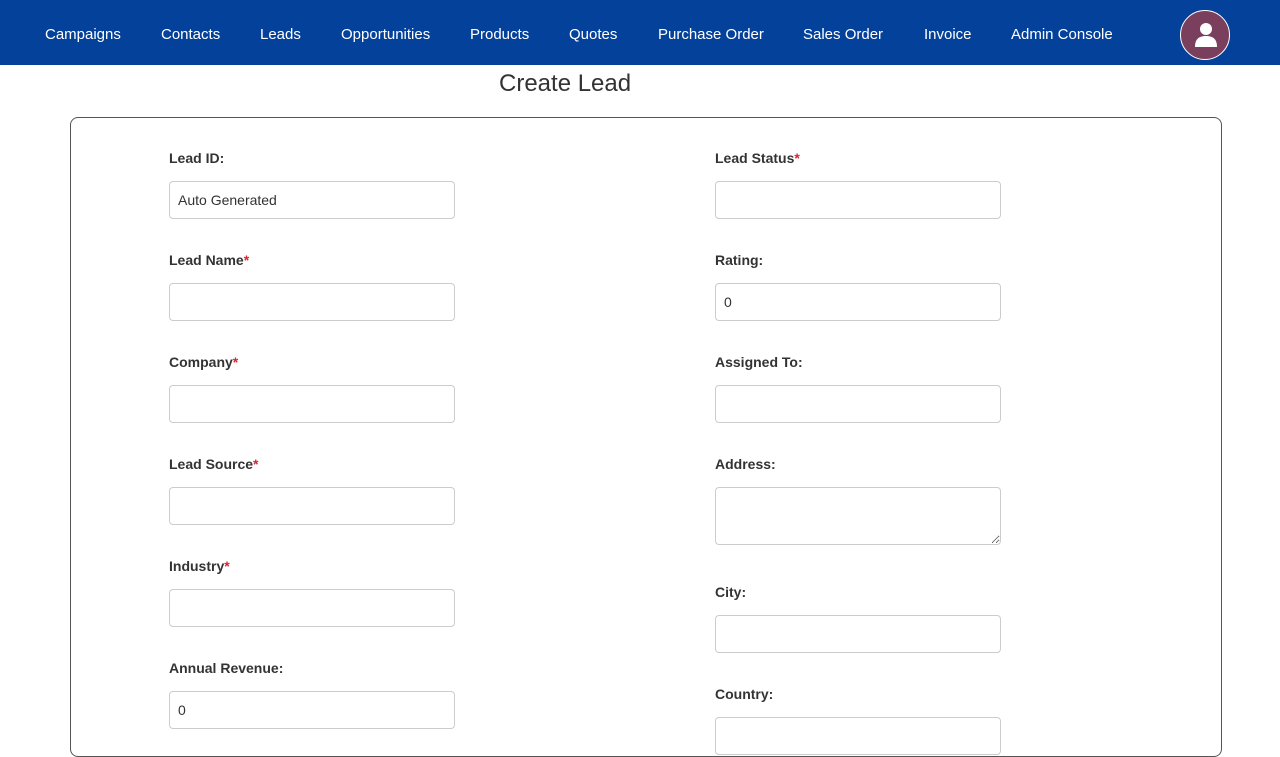  What do you see at coordinates (209, 260) in the screenshot?
I see `lead-name-label: Lead Name*` at bounding box center [209, 260].